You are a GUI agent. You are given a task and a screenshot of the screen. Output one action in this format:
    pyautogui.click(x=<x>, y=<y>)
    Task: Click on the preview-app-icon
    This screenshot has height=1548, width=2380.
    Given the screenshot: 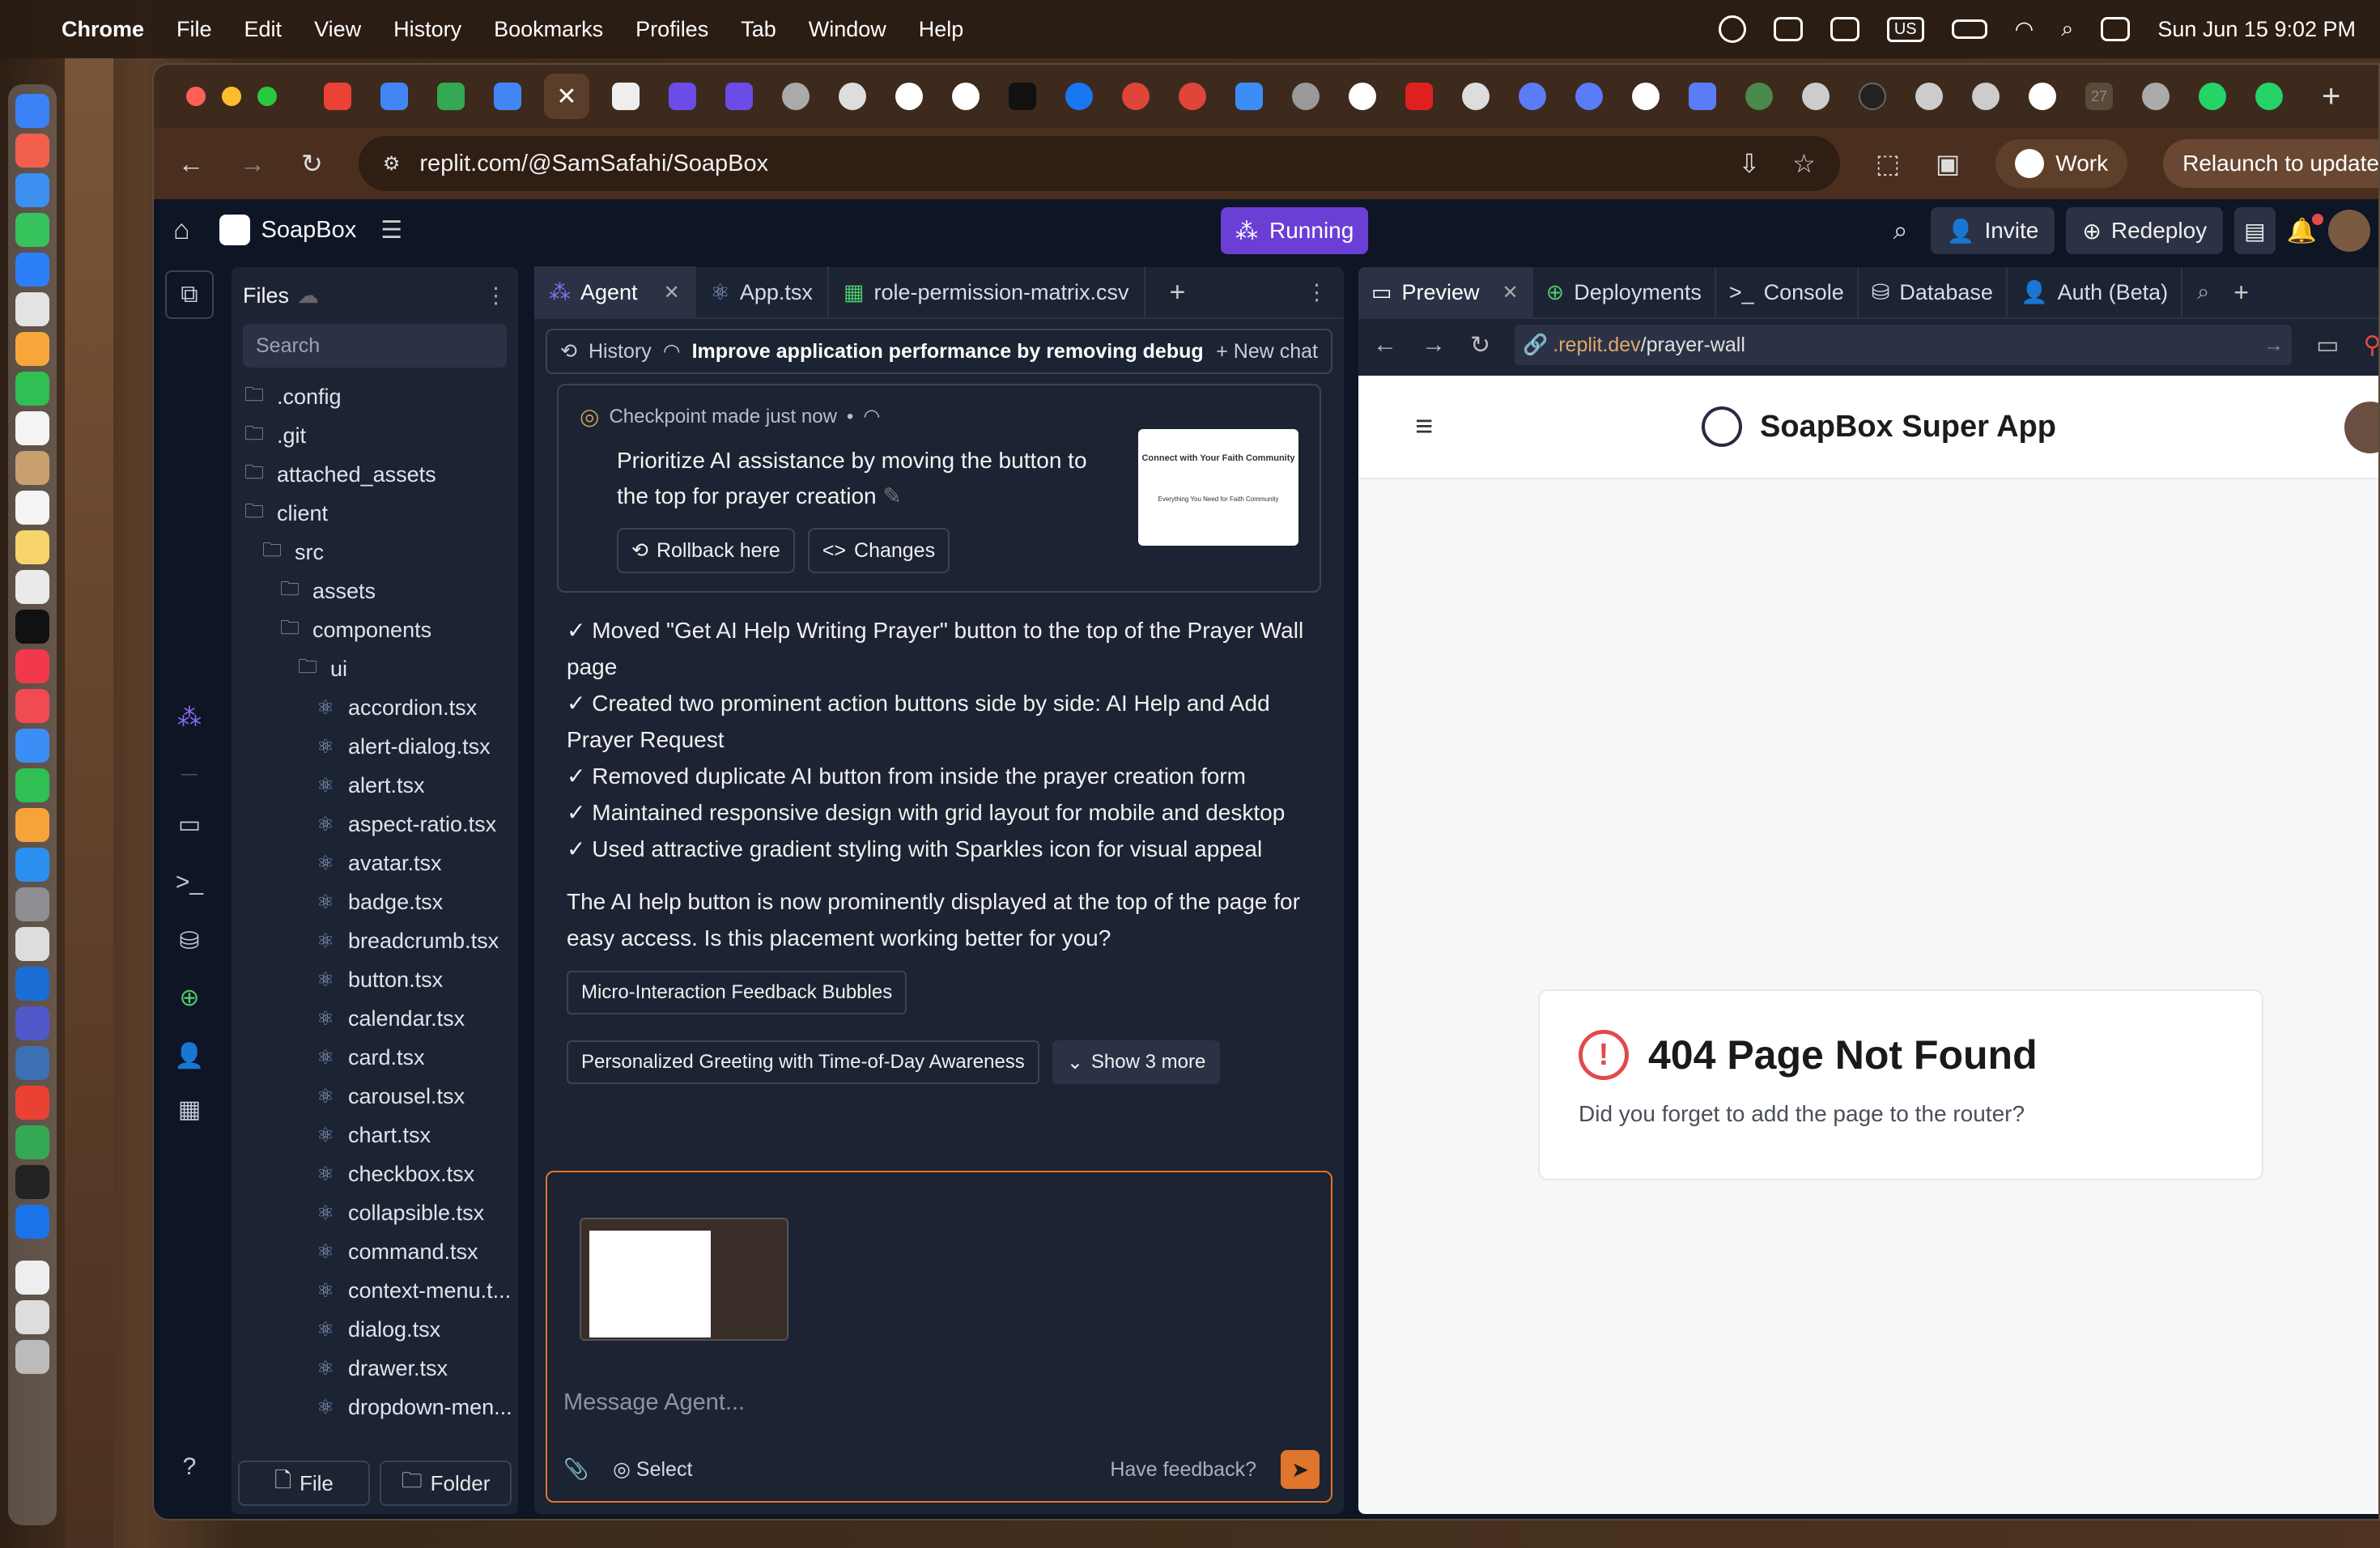 What is the action you would take?
    pyautogui.click(x=32, y=1063)
    